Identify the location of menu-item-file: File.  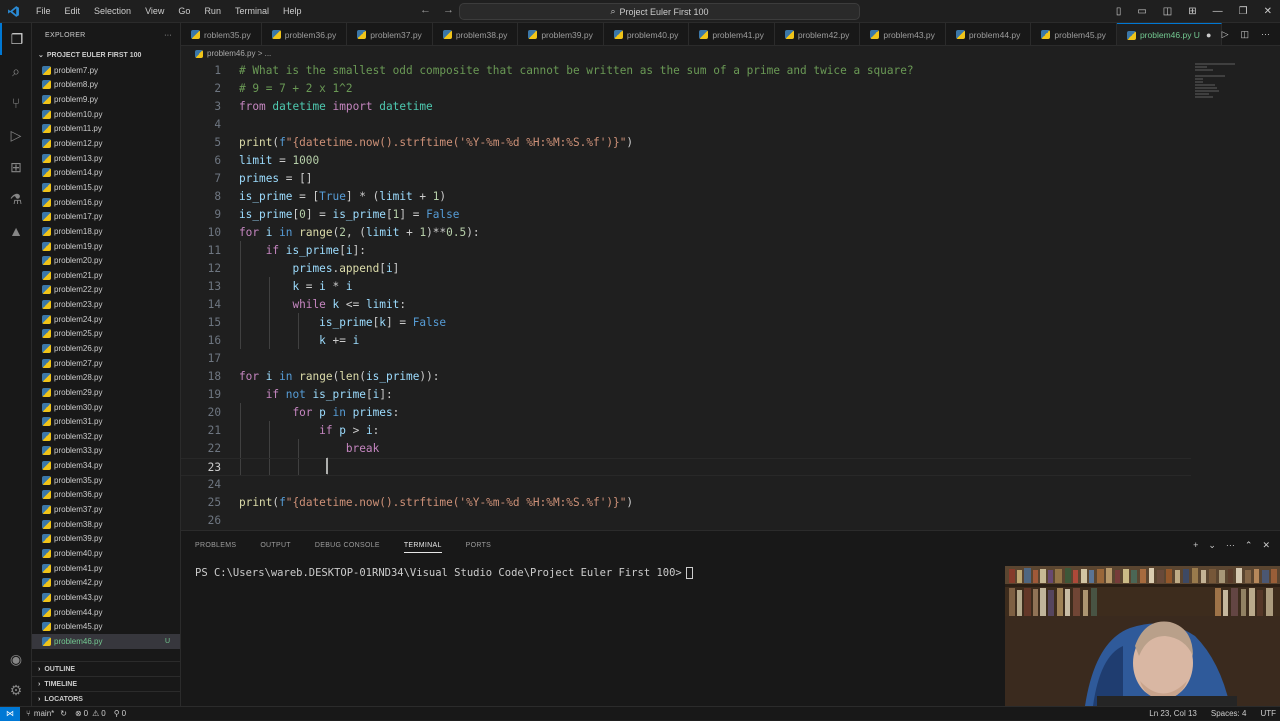
(43, 11).